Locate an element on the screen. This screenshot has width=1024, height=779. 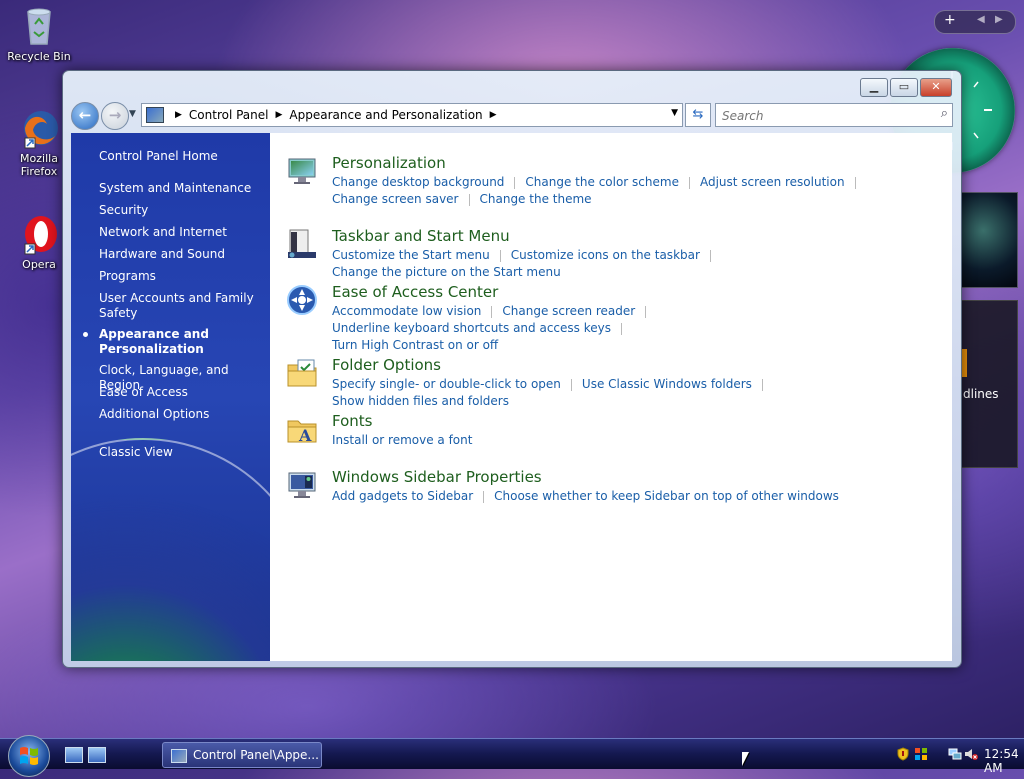
sidebar-item-security: Security is located at coordinates (181, 210).